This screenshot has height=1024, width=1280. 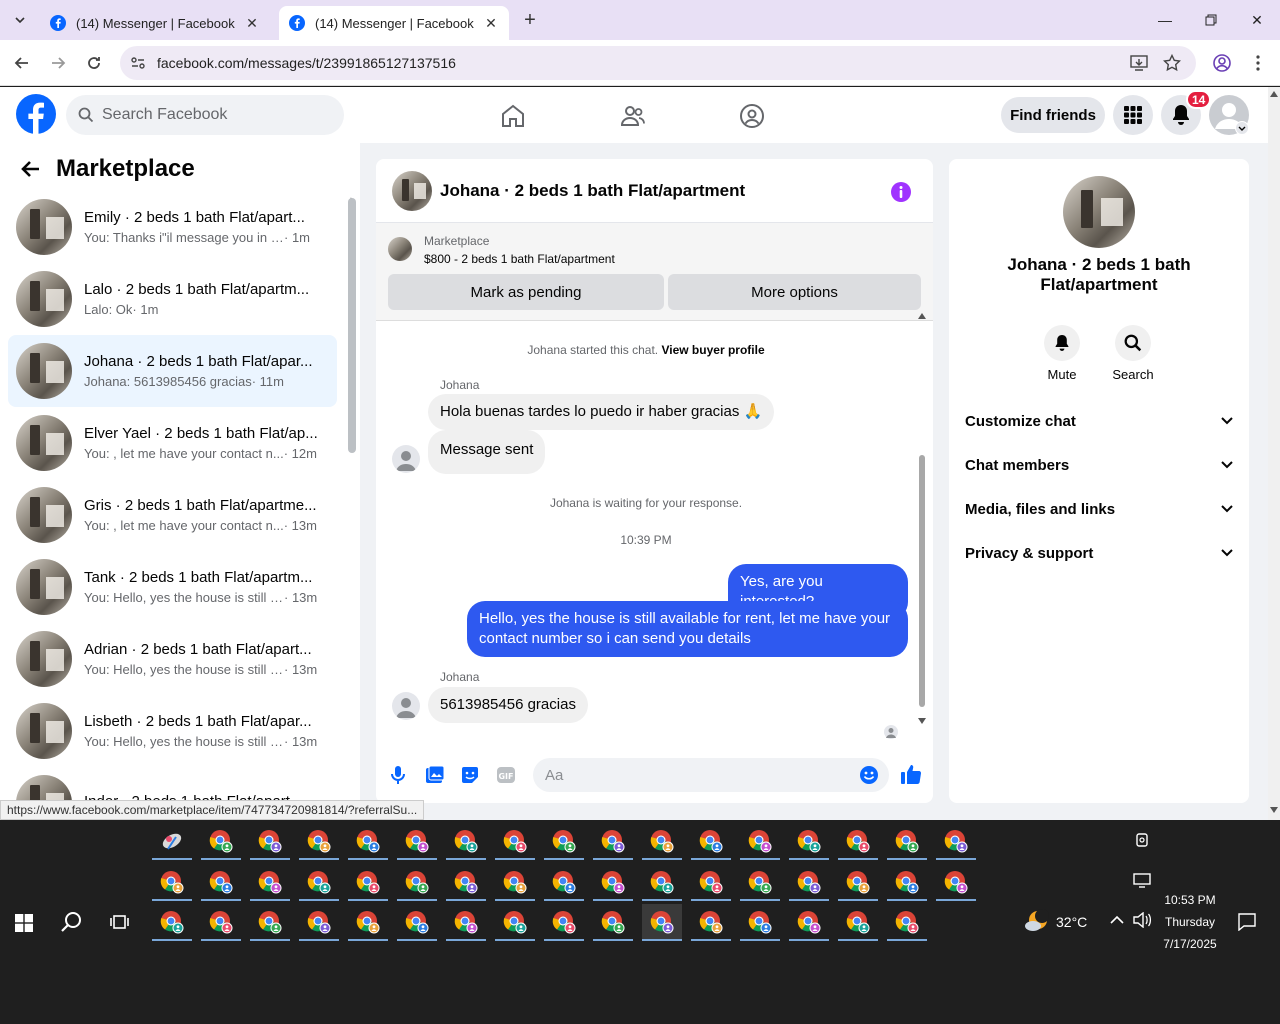 What do you see at coordinates (1274, 453) in the screenshot?
I see `page-scrollbar` at bounding box center [1274, 453].